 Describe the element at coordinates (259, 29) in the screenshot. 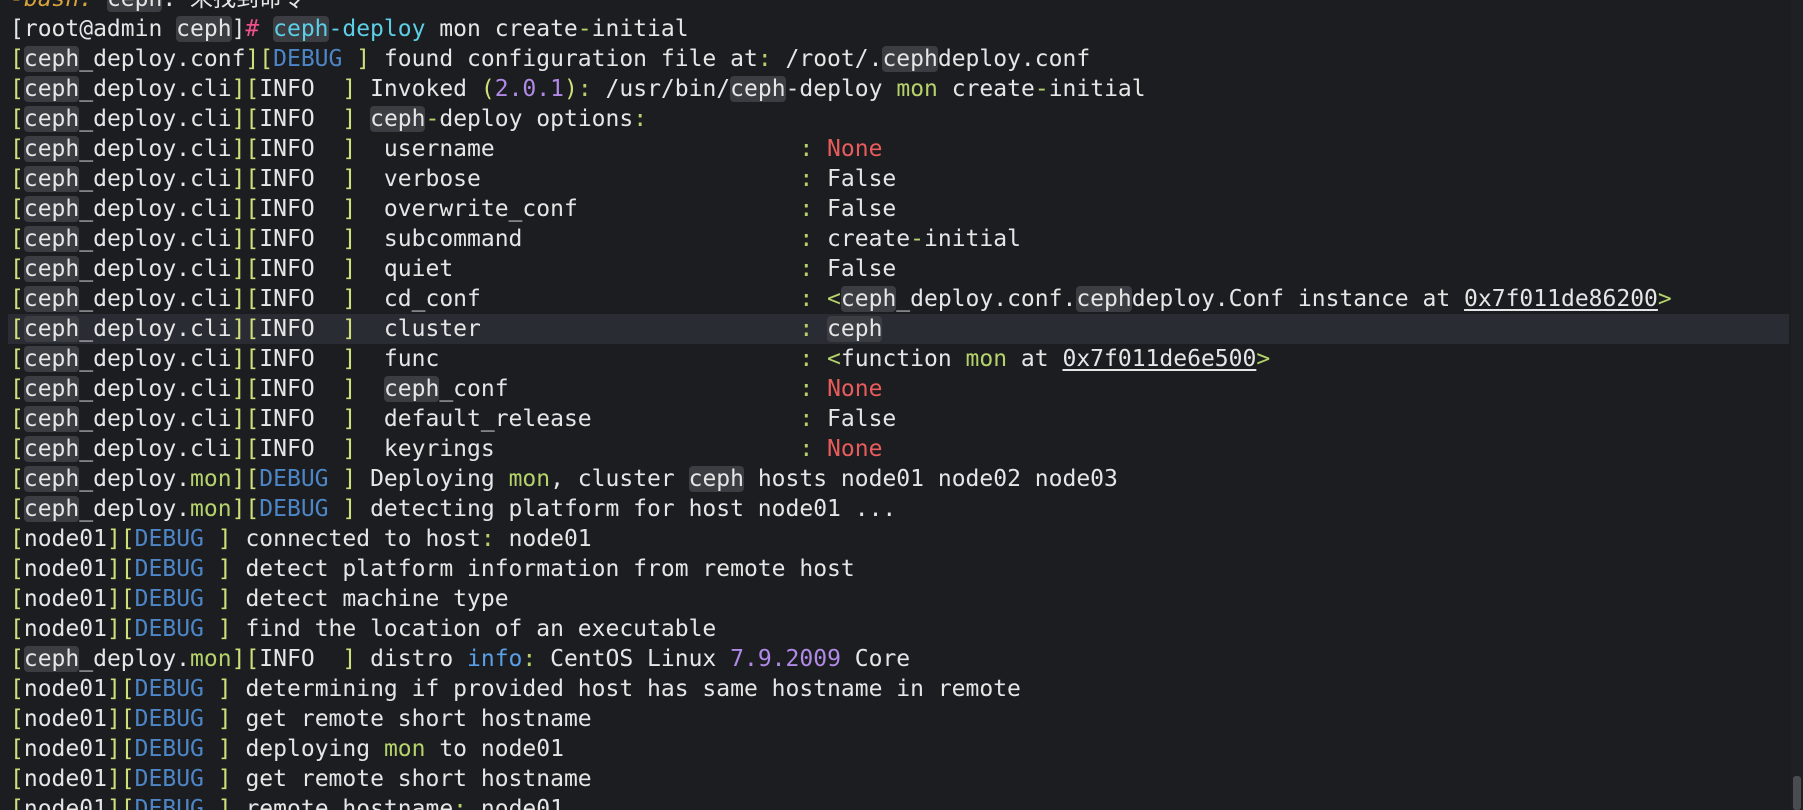

I see `output-text: #` at that location.